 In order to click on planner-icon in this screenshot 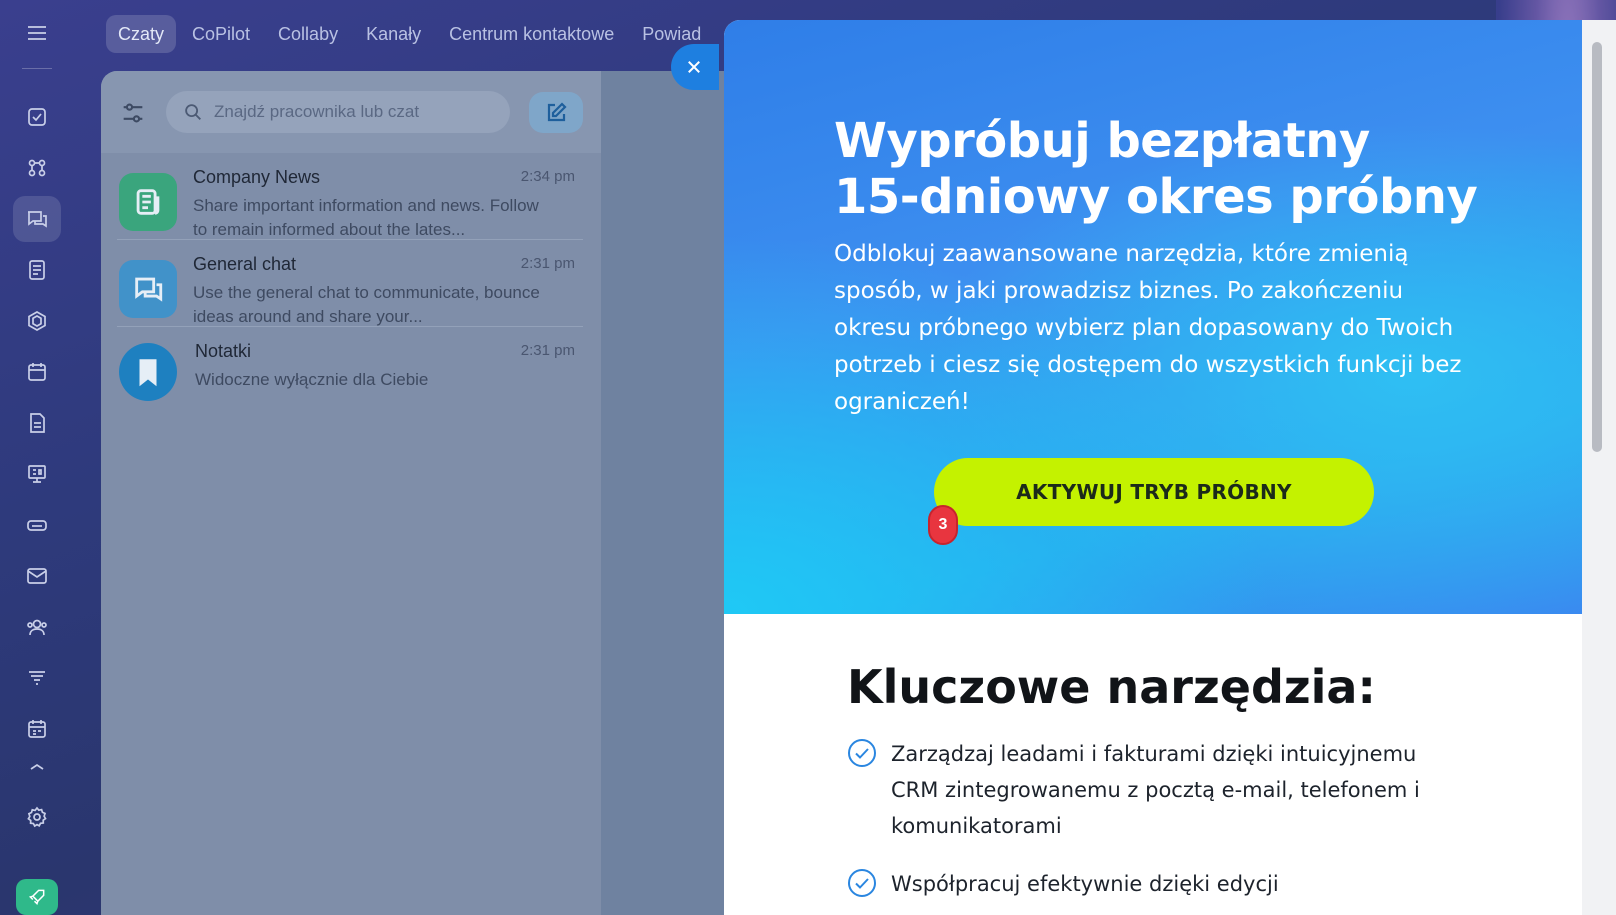, I will do `click(37, 729)`.